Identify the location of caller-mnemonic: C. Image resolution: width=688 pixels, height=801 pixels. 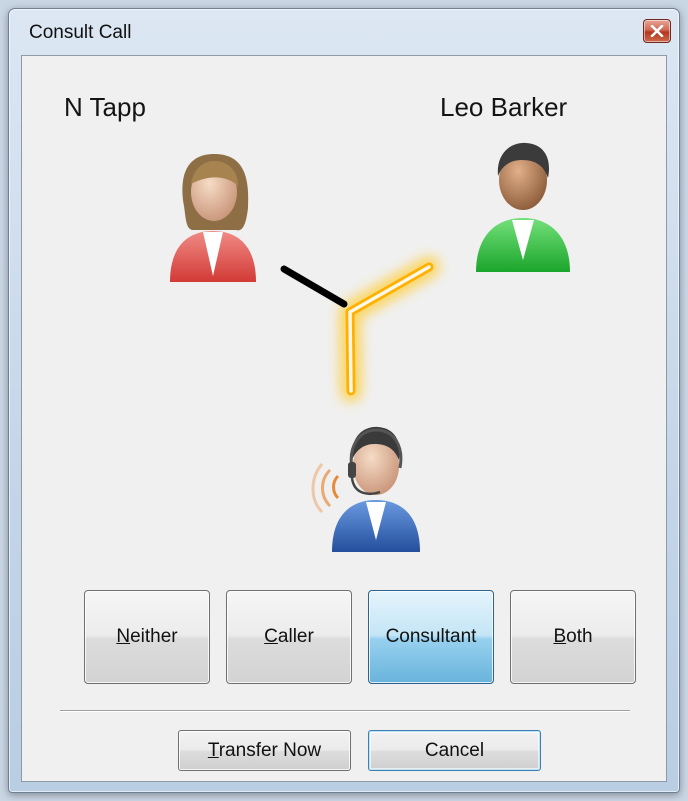
(271, 636).